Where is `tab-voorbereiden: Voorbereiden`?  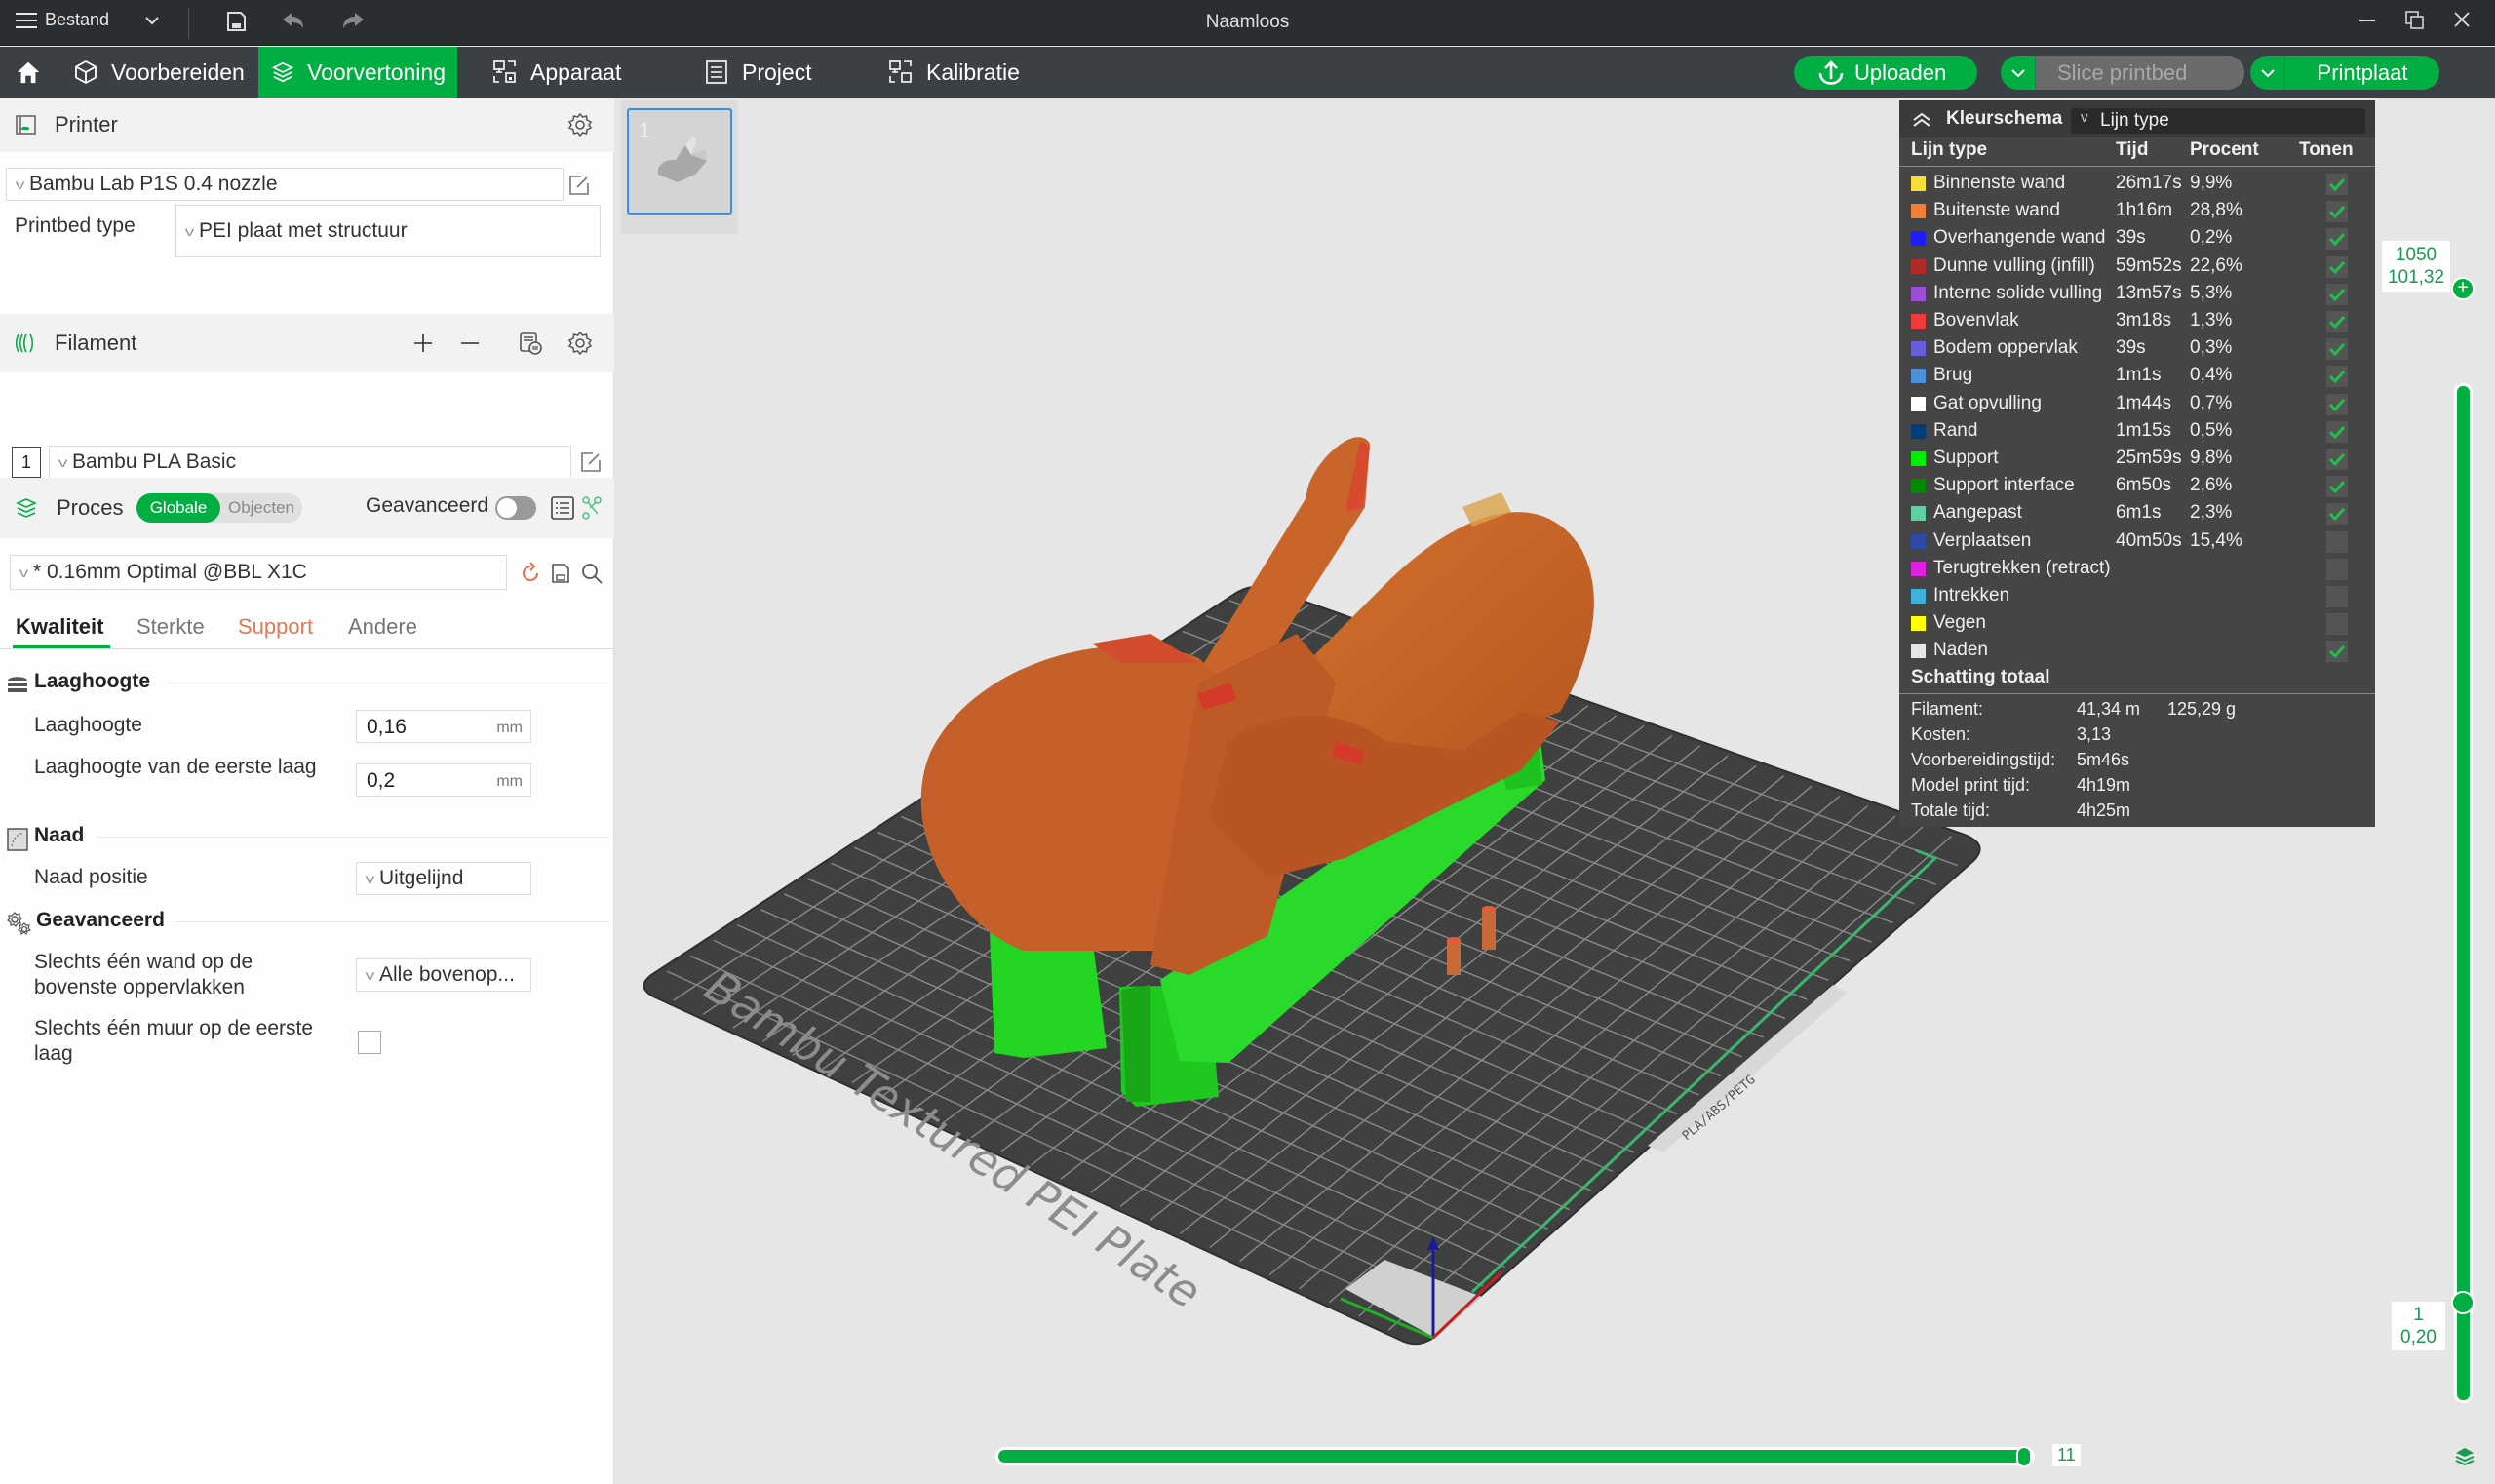
tab-voorbereiden: Voorbereiden is located at coordinates (158, 72).